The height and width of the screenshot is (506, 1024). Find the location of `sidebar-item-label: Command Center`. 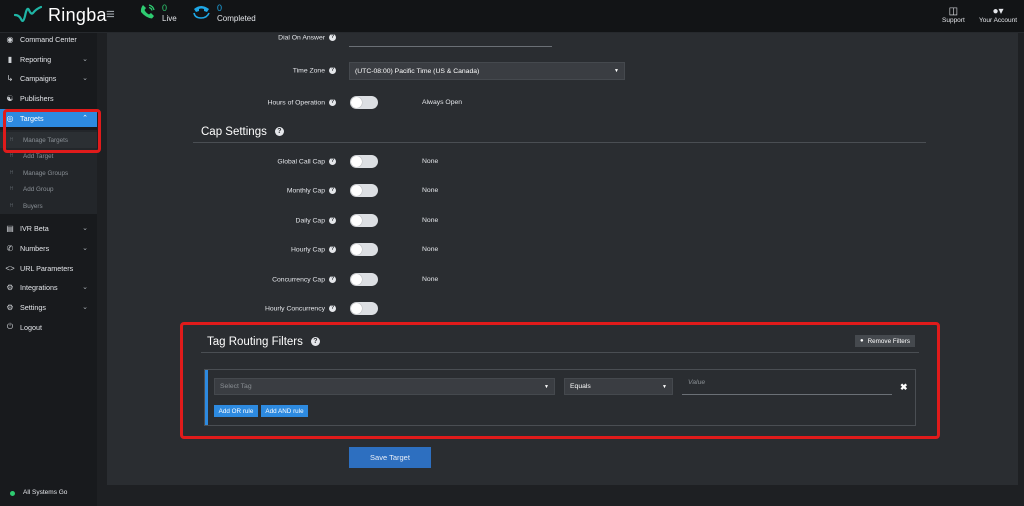

sidebar-item-label: Command Center is located at coordinates (48, 39).